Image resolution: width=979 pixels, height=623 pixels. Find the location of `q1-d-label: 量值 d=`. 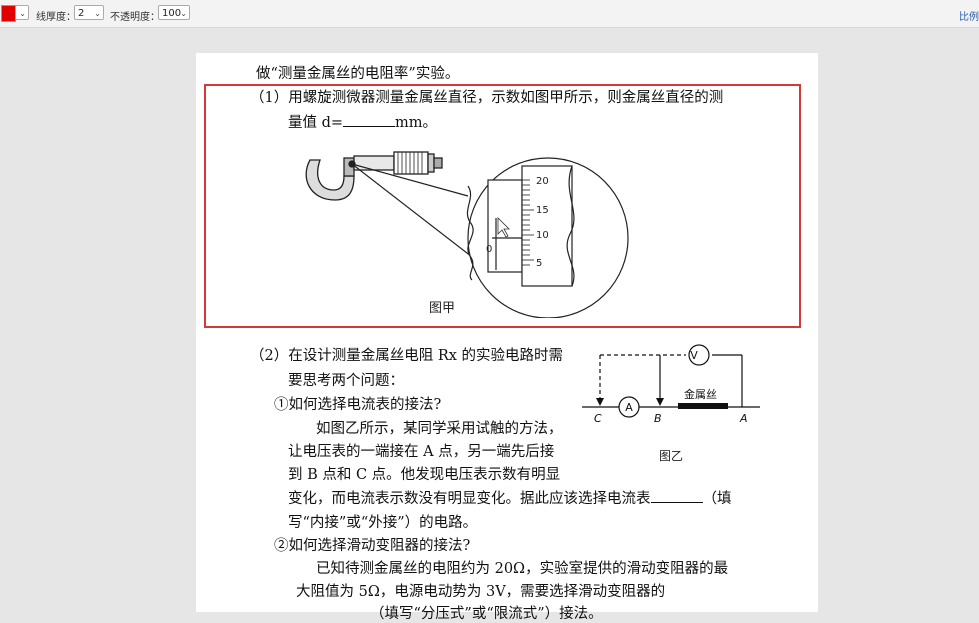

q1-d-label: 量值 d= is located at coordinates (316, 123).